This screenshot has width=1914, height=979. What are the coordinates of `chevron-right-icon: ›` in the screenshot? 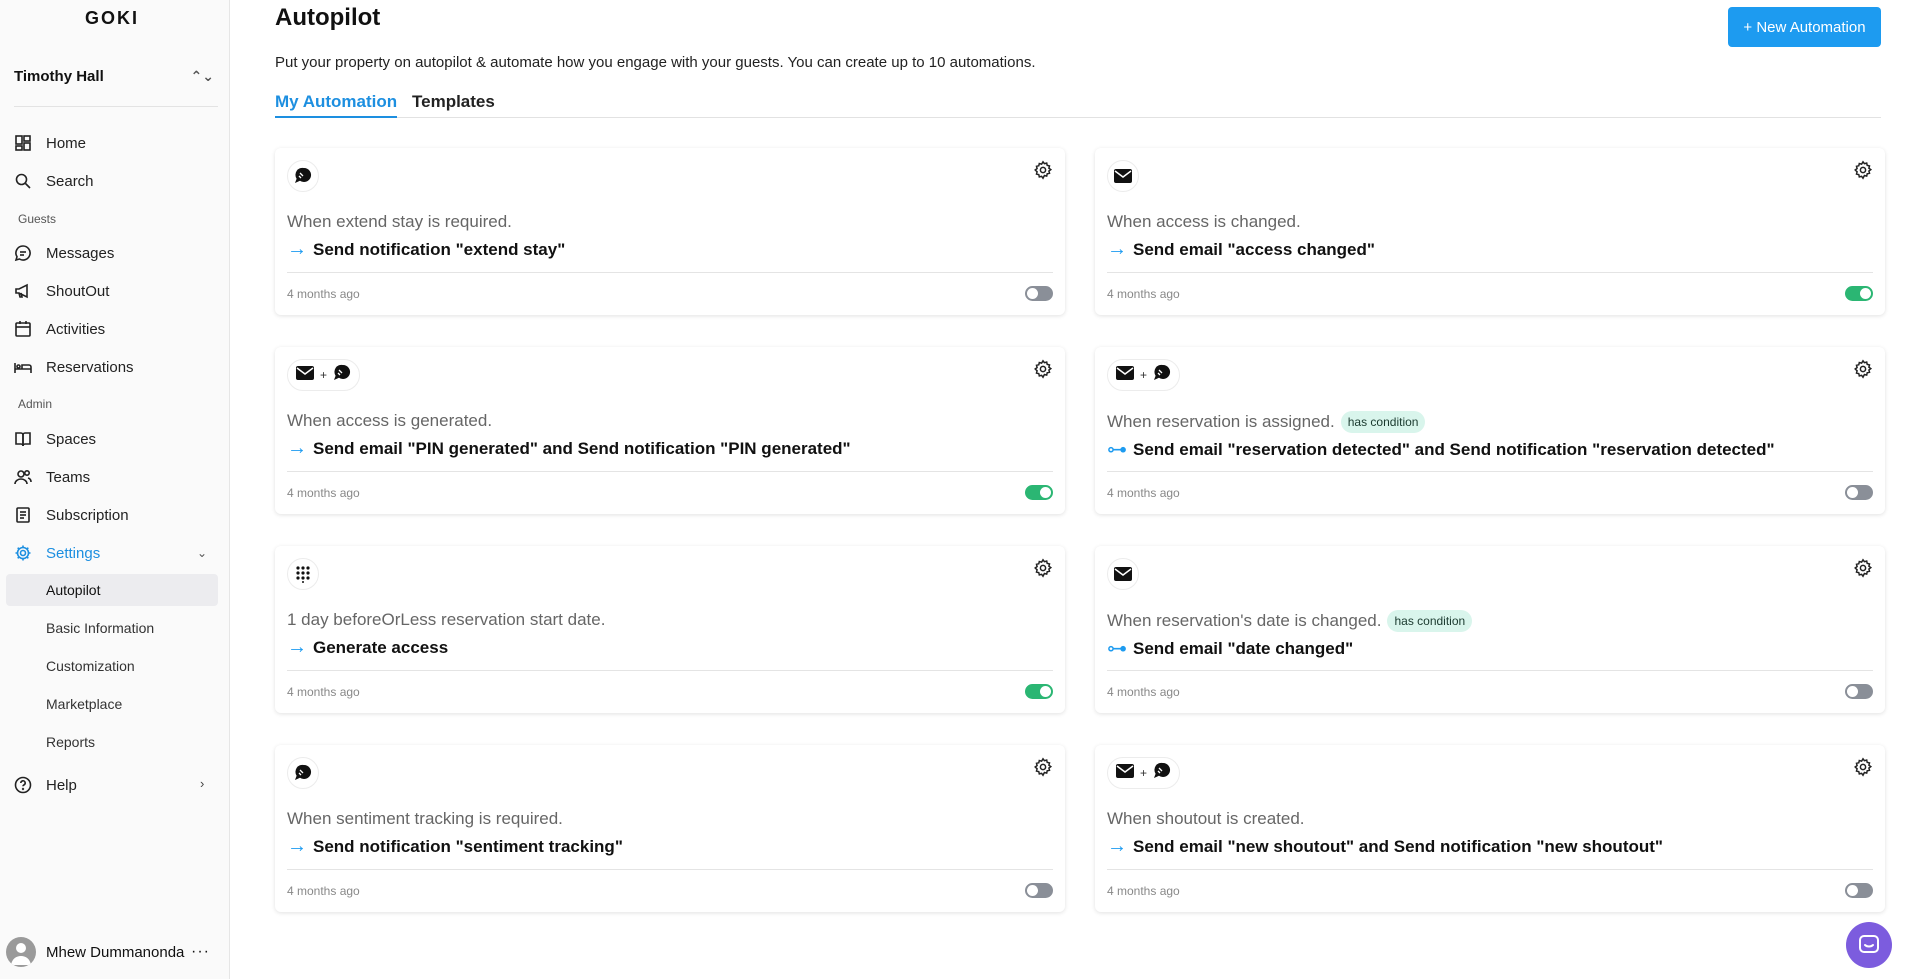 It's located at (202, 783).